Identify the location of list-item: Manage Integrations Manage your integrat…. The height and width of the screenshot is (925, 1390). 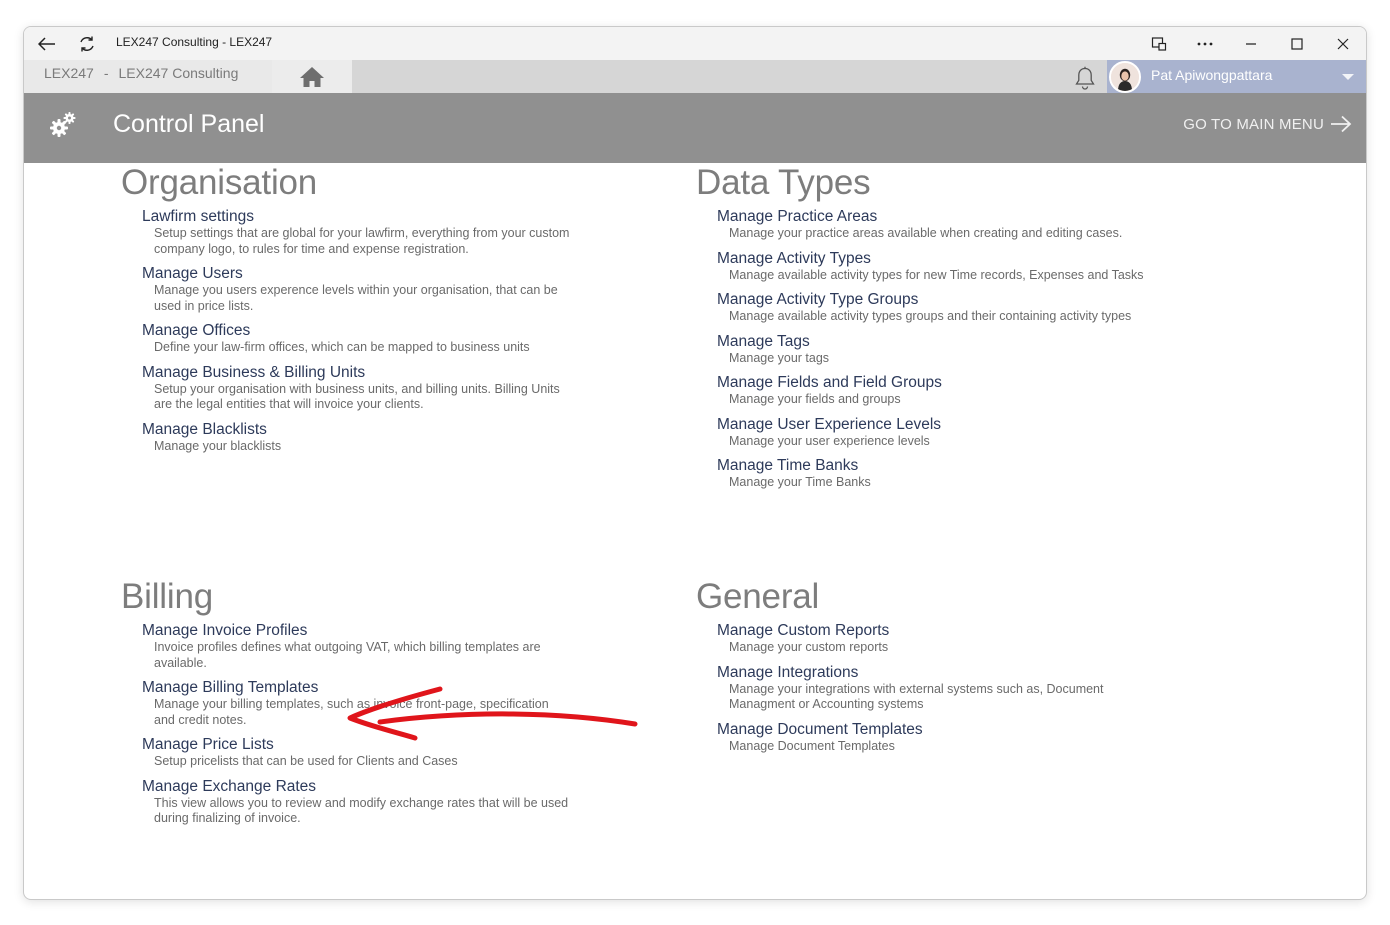
(936, 687).